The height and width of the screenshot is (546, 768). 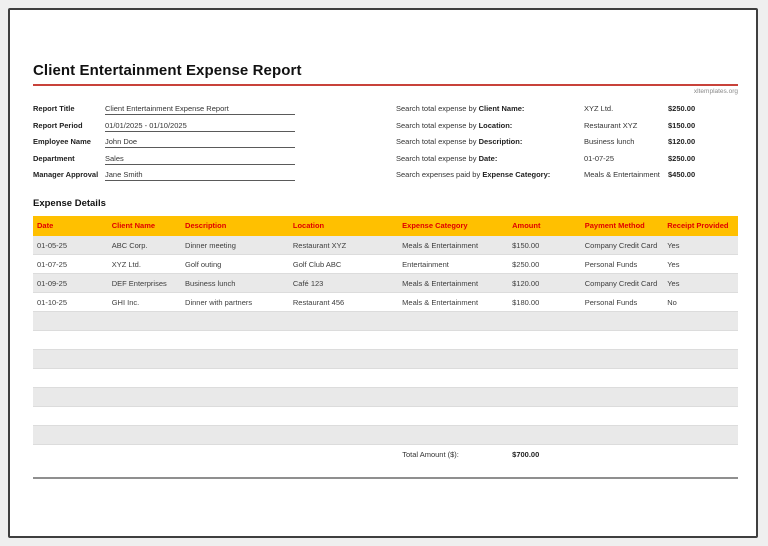 I want to click on search-value-location: Restaurant XYZ, so click(x=626, y=124).